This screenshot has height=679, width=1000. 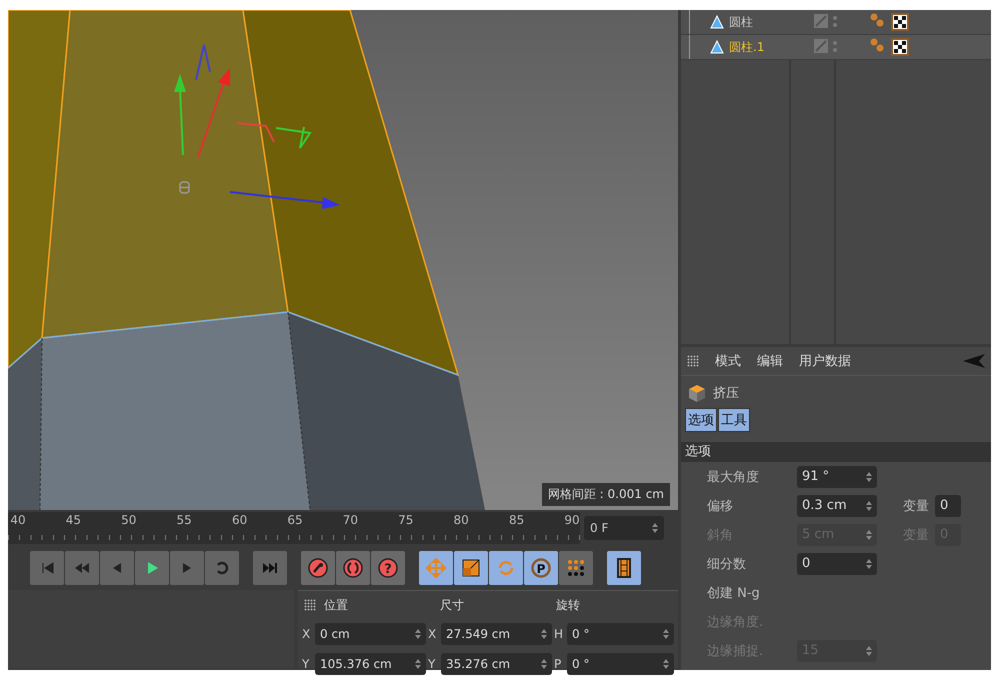 What do you see at coordinates (568, 605) in the screenshot?
I see `column-header: 旋转` at bounding box center [568, 605].